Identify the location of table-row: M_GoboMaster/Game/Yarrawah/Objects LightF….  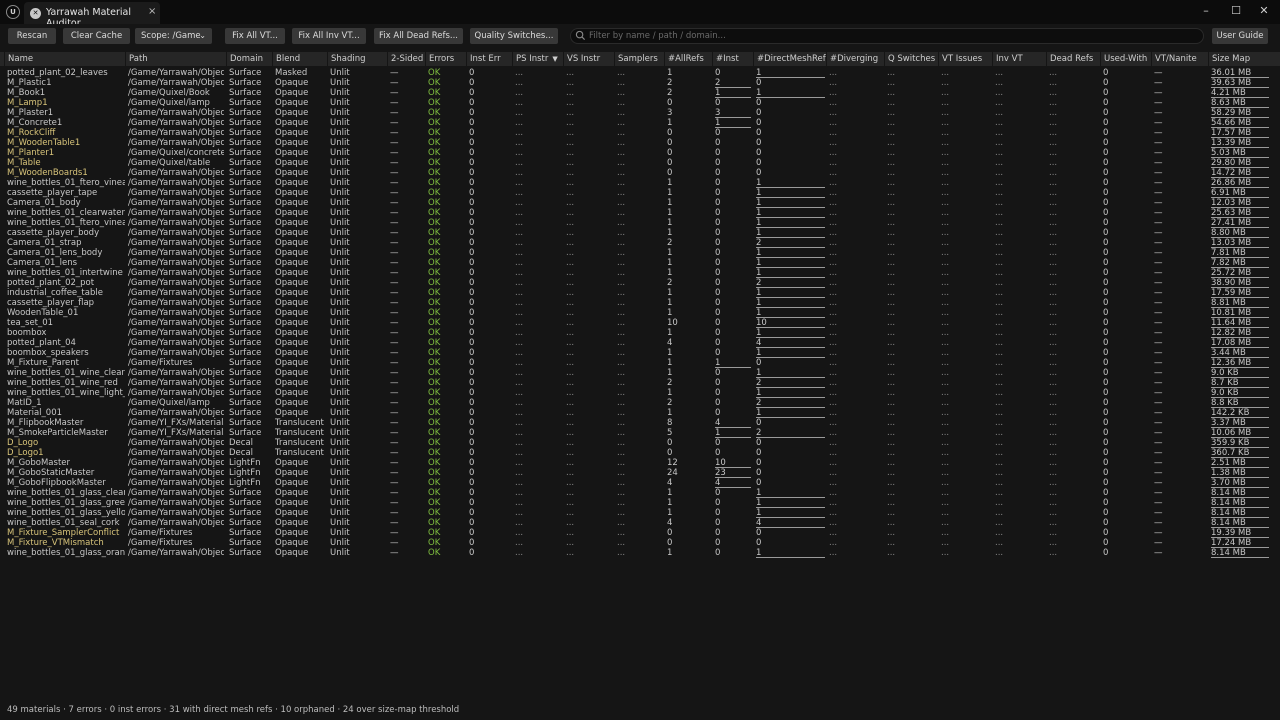
(640, 463).